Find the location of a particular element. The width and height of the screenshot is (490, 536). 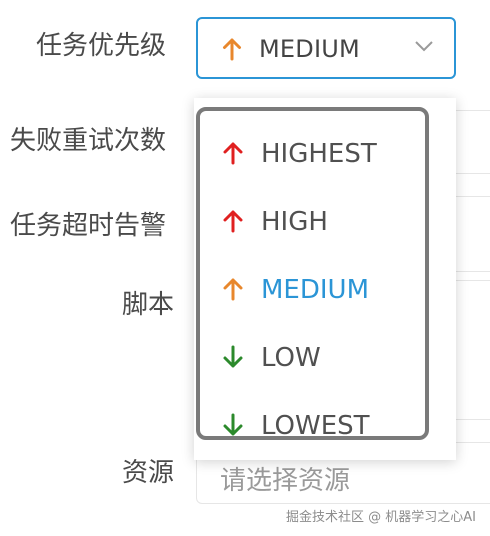

priority-select-value: MEDIUM is located at coordinates (309, 49).